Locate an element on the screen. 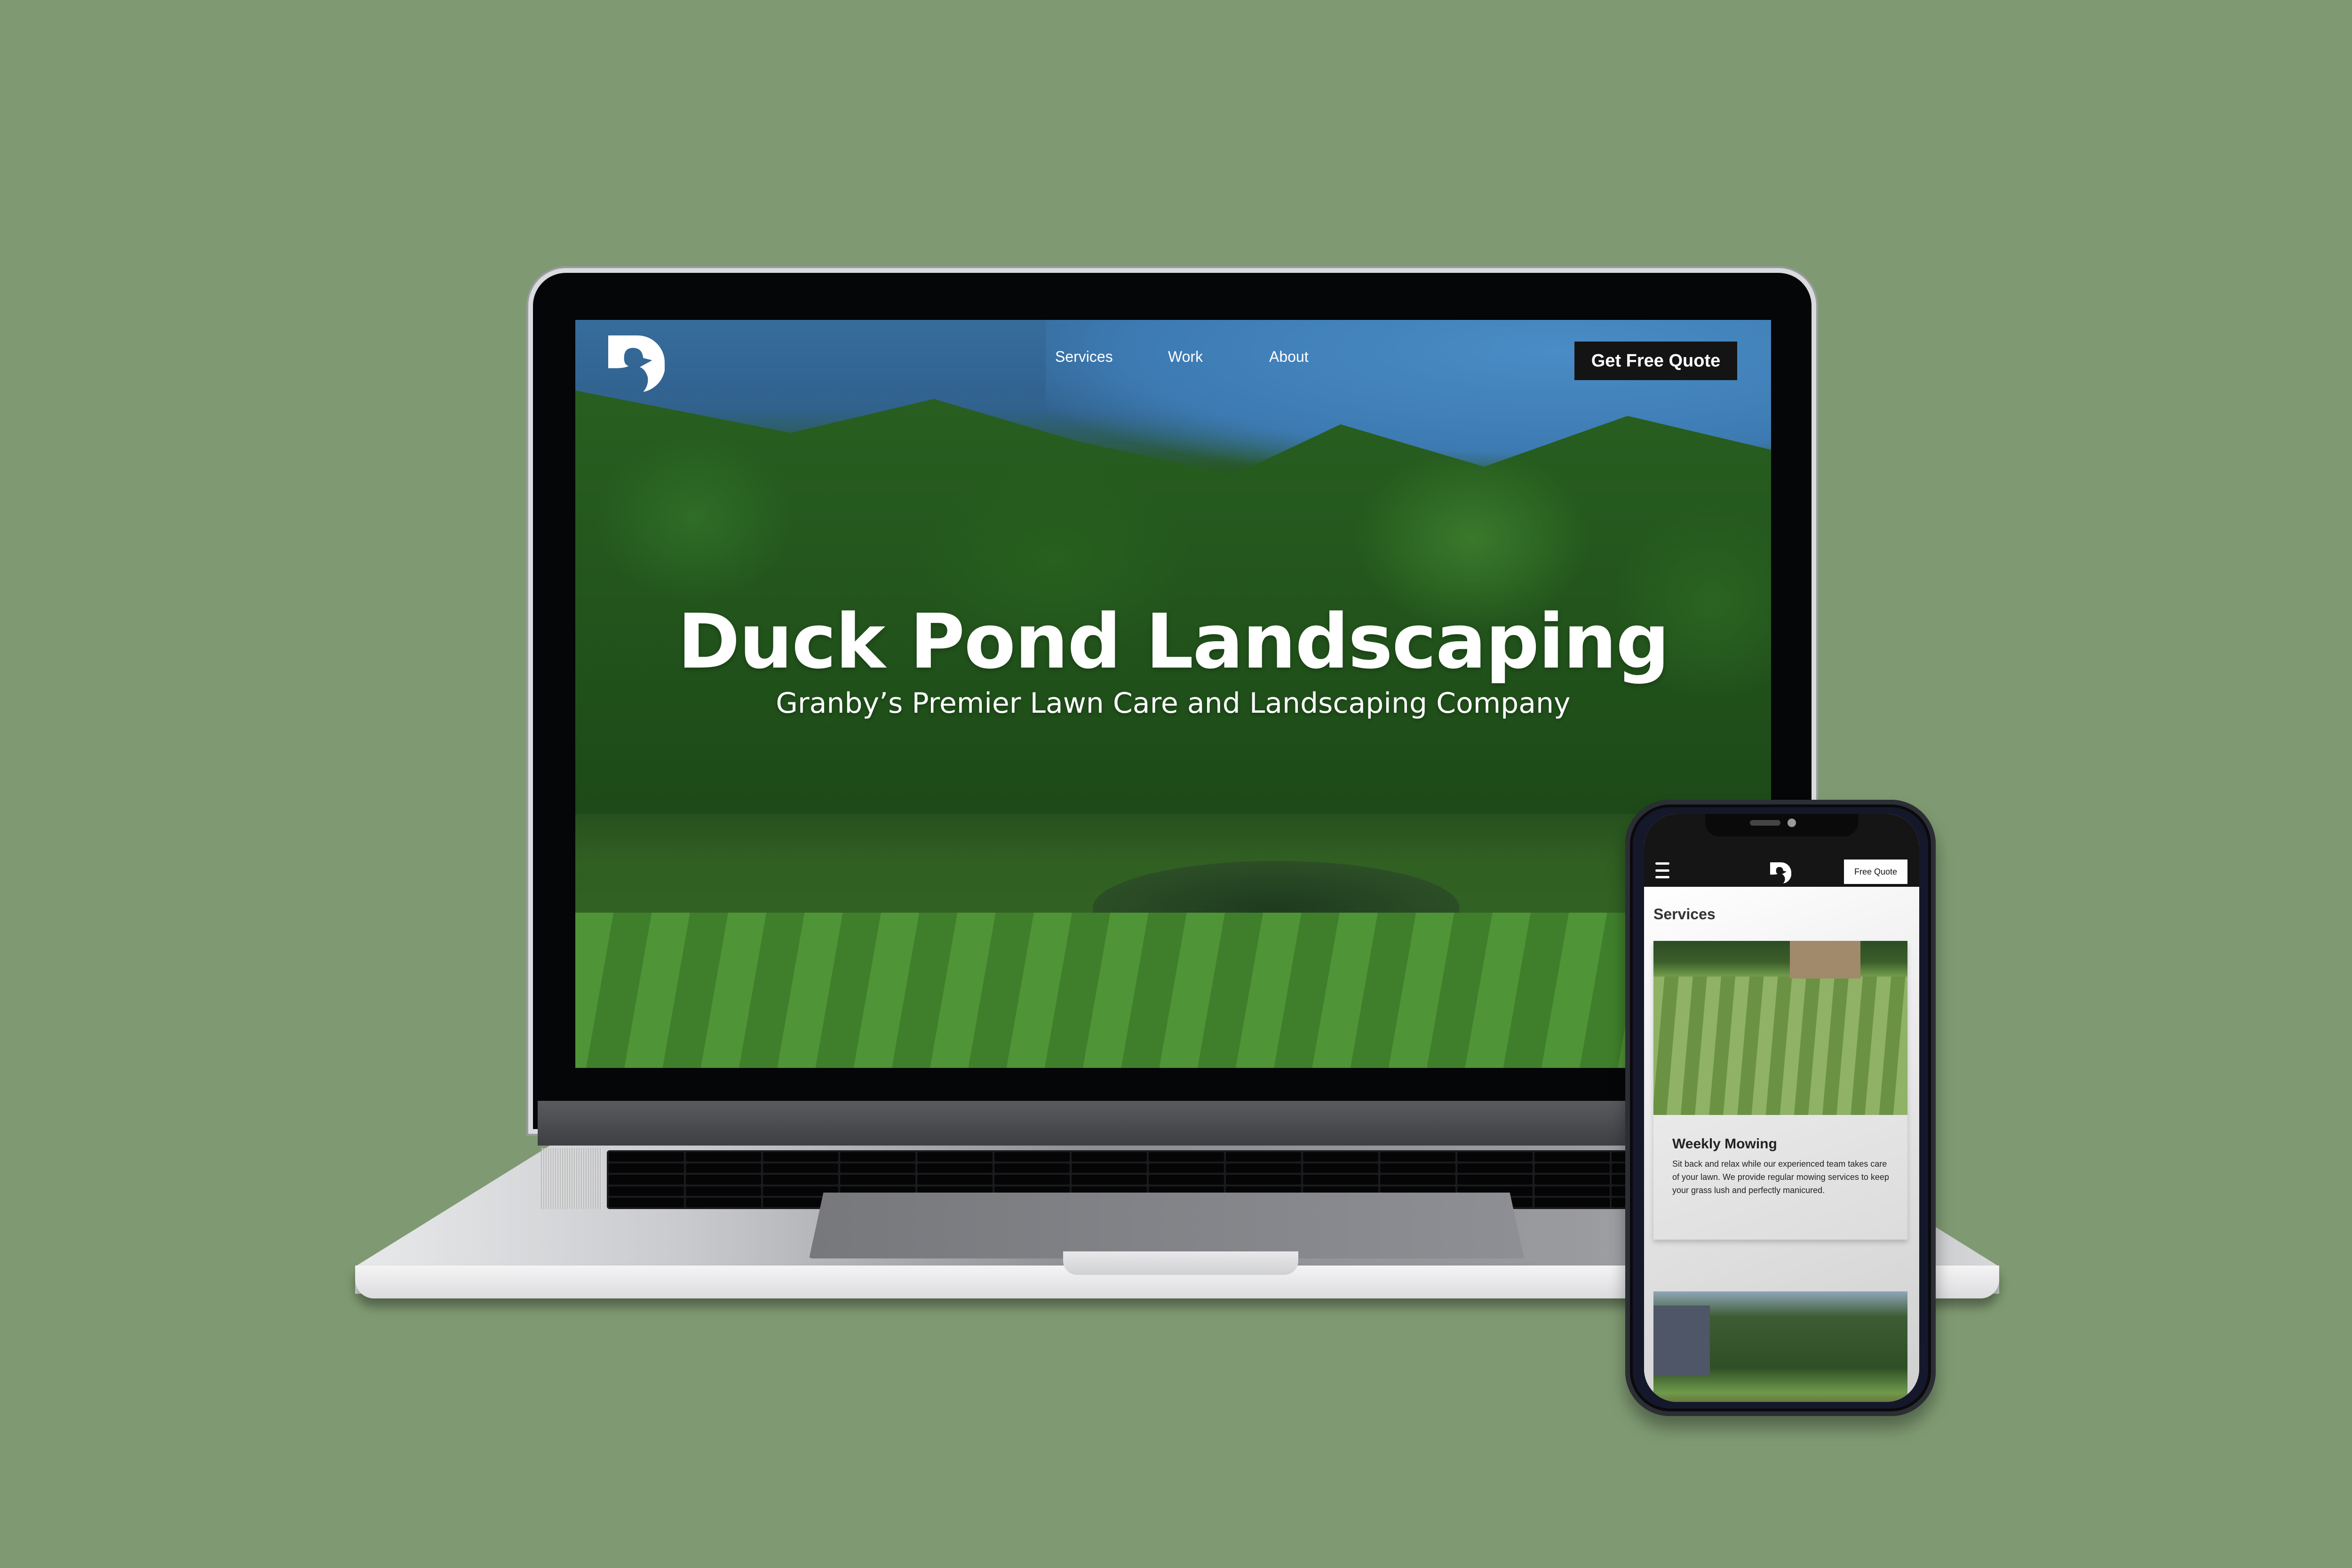  phone-notch is located at coordinates (1781, 825).